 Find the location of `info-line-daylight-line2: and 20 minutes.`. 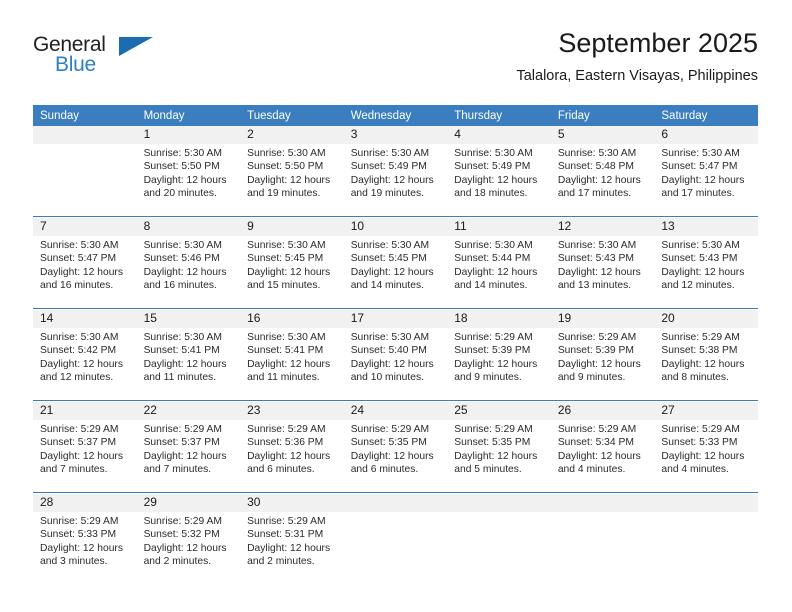

info-line-daylight-line2: and 20 minutes. is located at coordinates (180, 193).